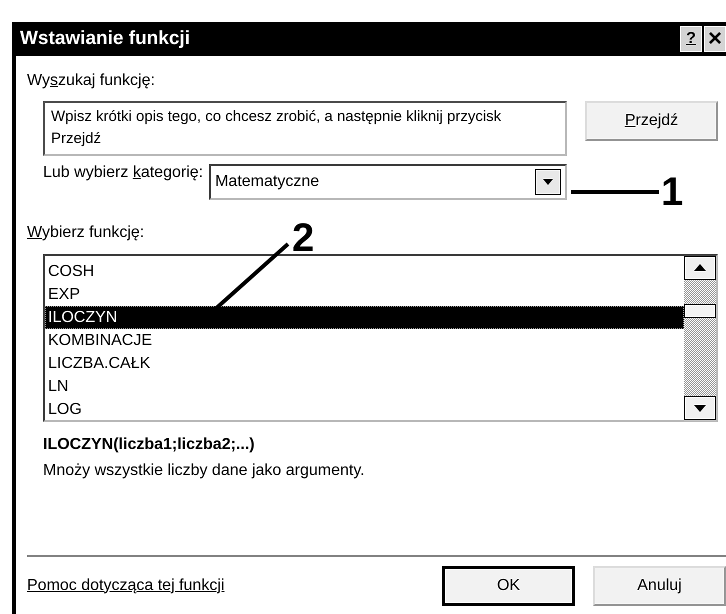 The width and height of the screenshot is (726, 614). Describe the element at coordinates (364, 340) in the screenshot. I see `function-item: KOMBINACJE` at that location.